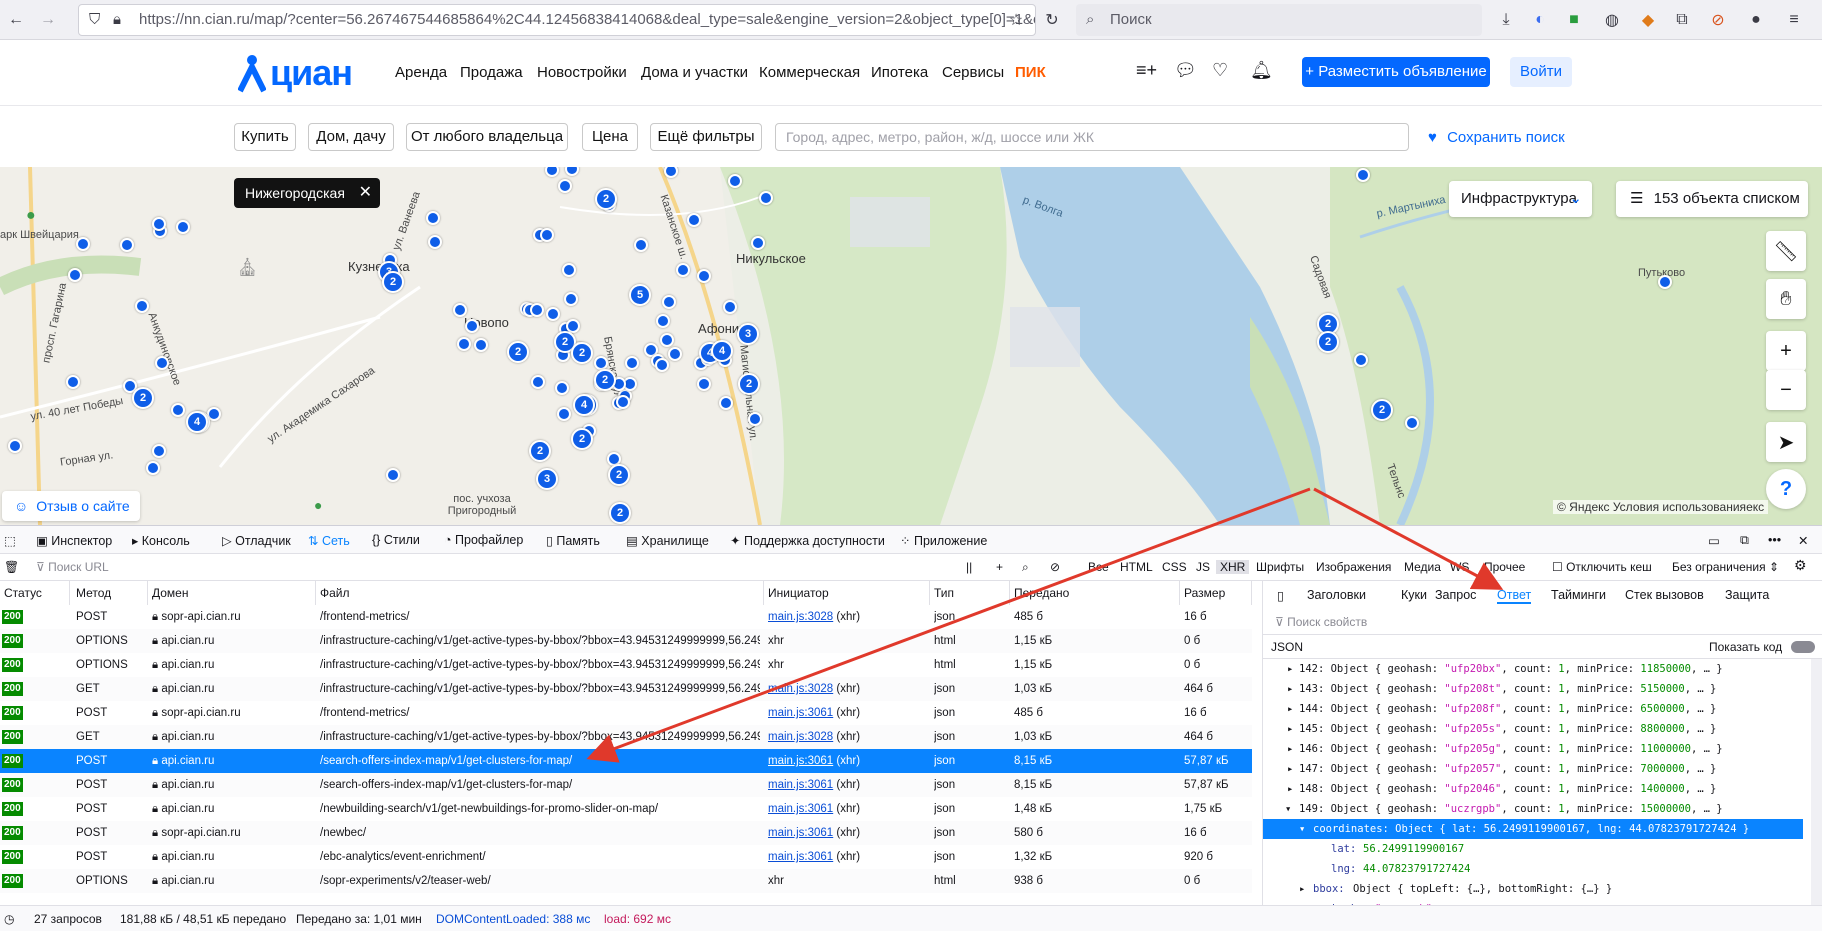  Describe the element at coordinates (256, 540) in the screenshot. I see `tab-debugger: ▷ Отладчик` at that location.